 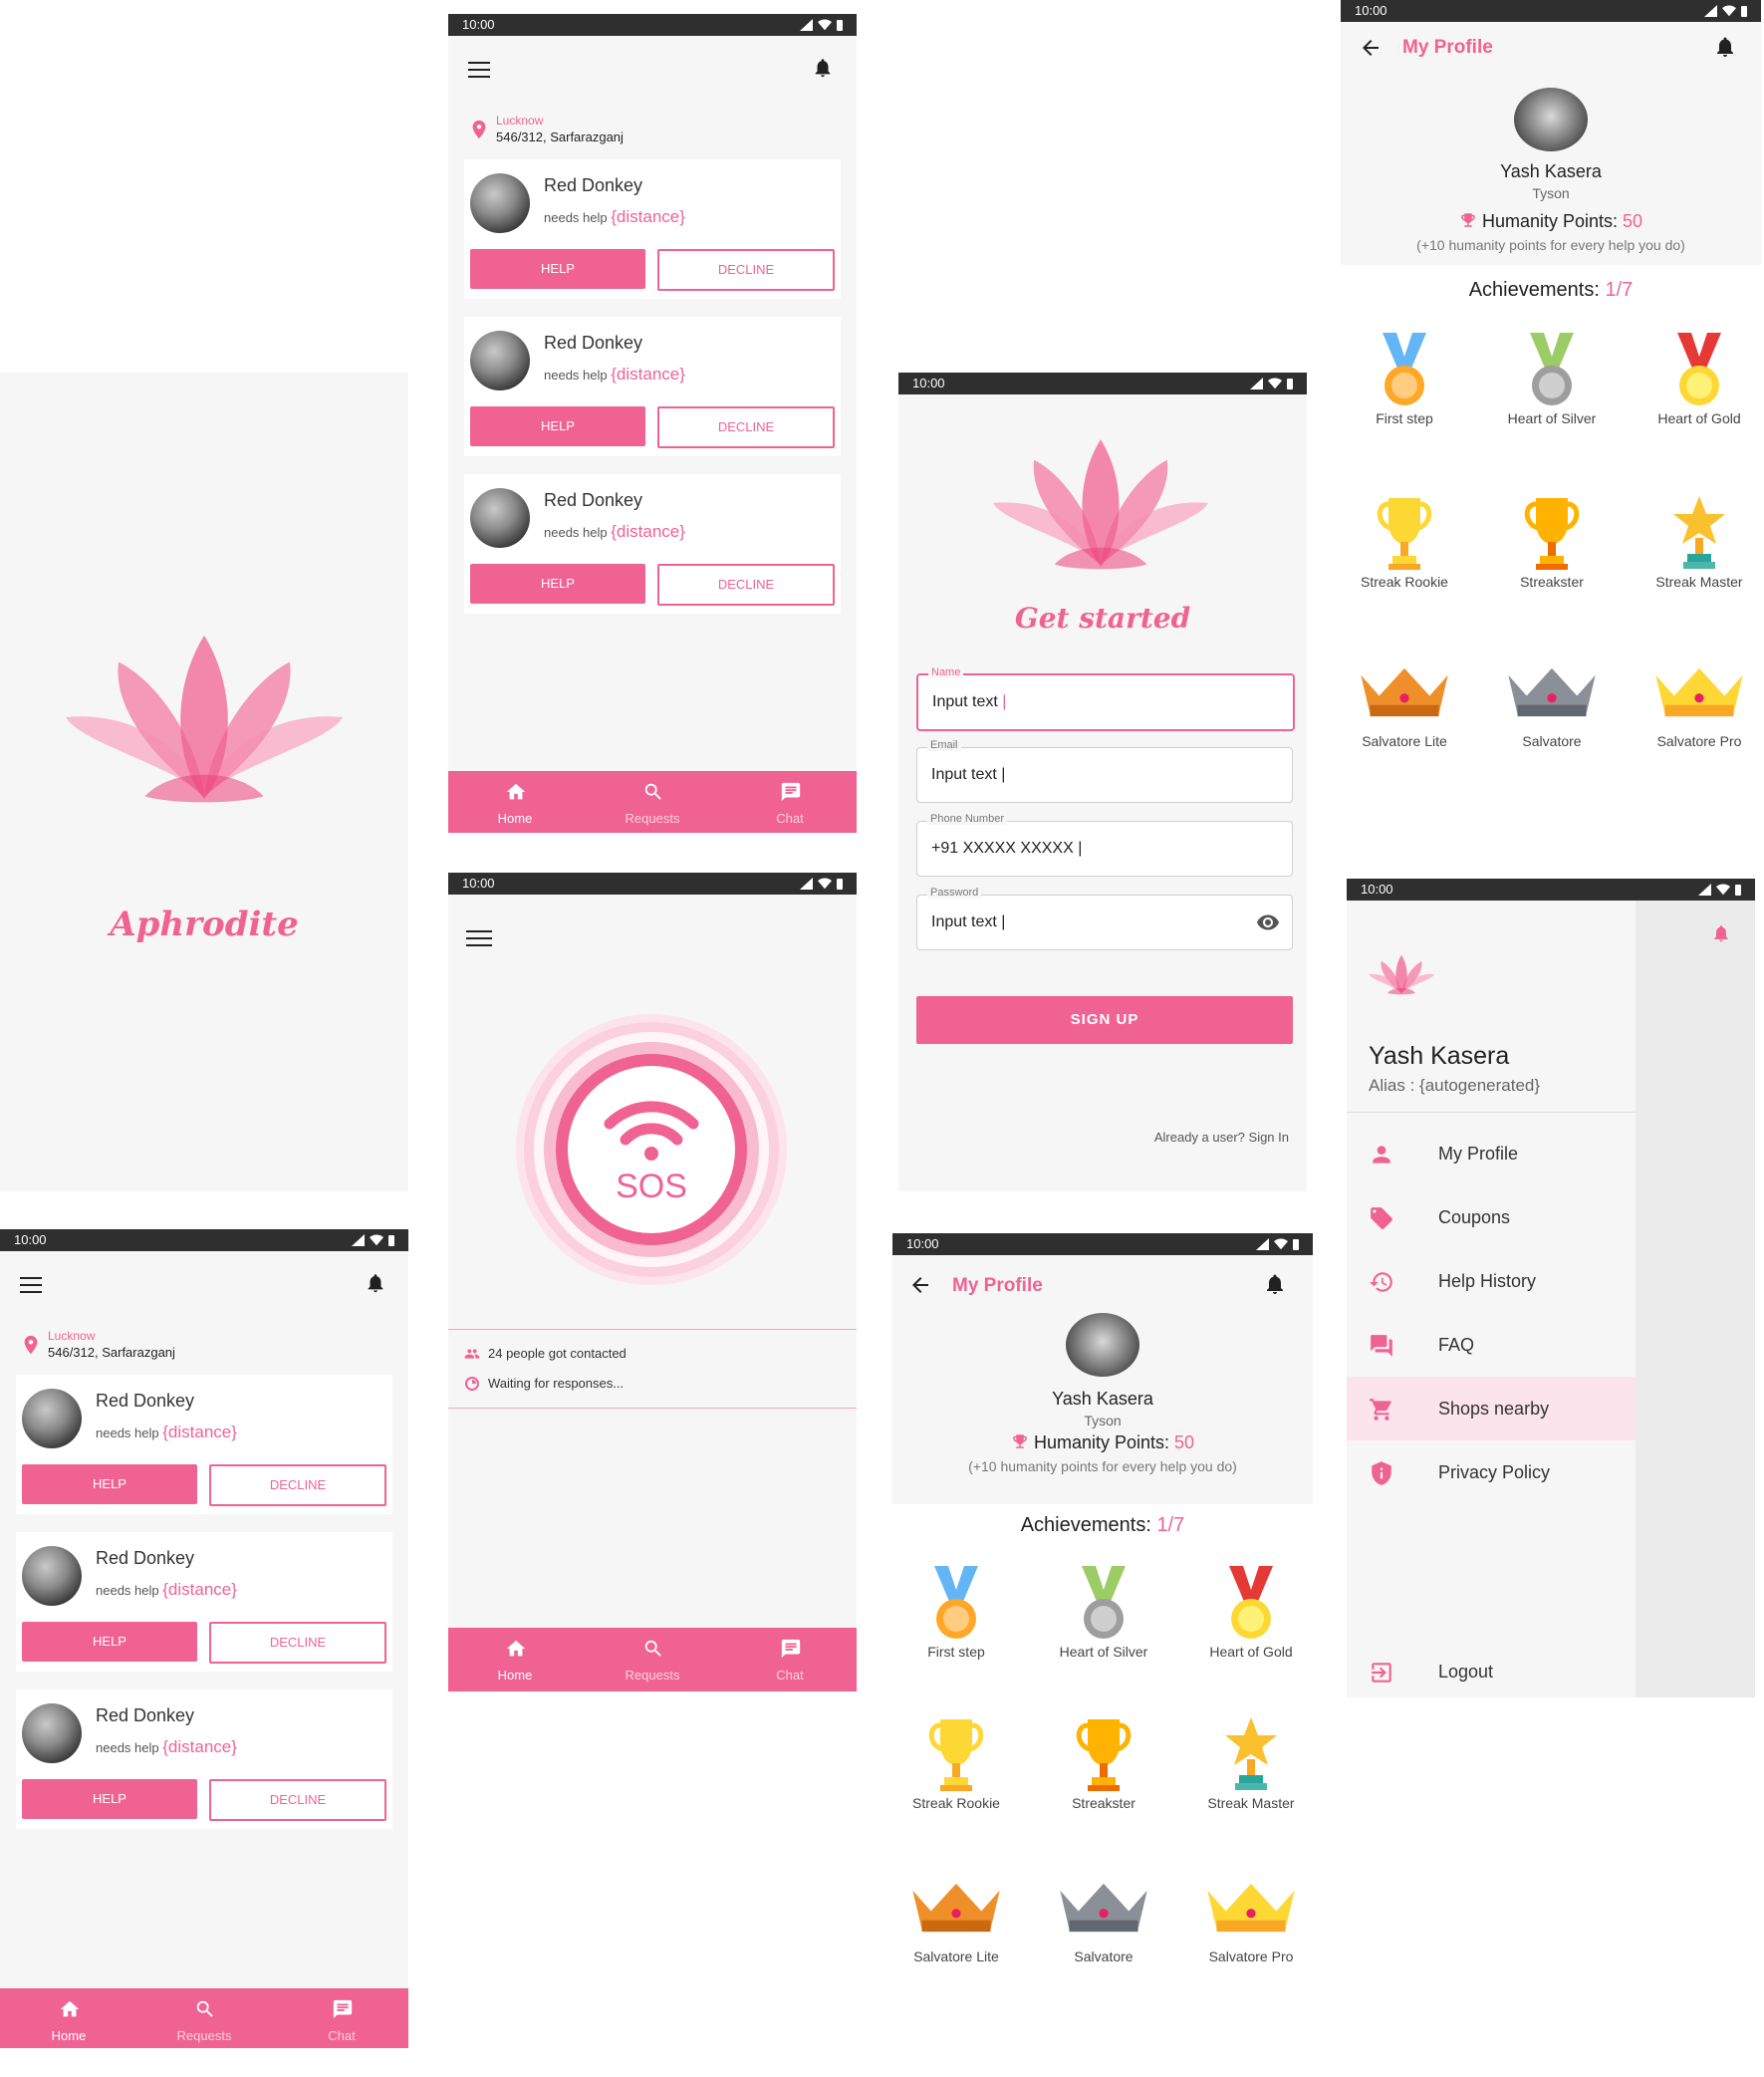 I want to click on points-label: Humanity Points:, so click(x=1101, y=1442).